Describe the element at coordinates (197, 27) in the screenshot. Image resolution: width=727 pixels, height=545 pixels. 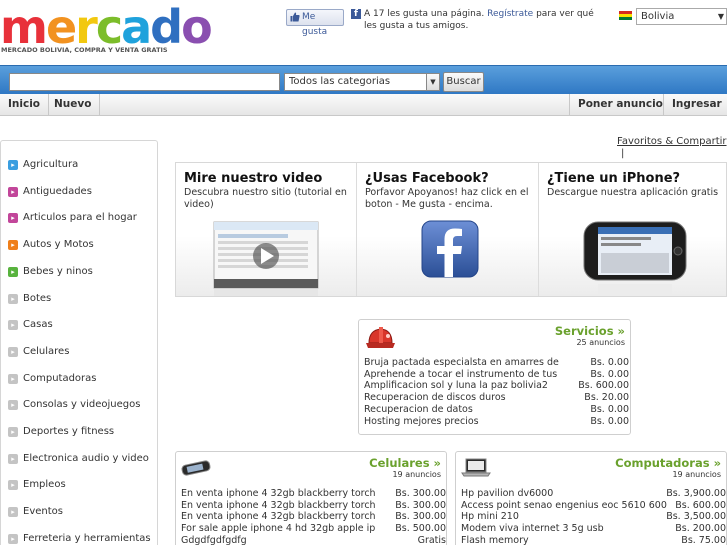
I see `logo-letter: o` at that location.